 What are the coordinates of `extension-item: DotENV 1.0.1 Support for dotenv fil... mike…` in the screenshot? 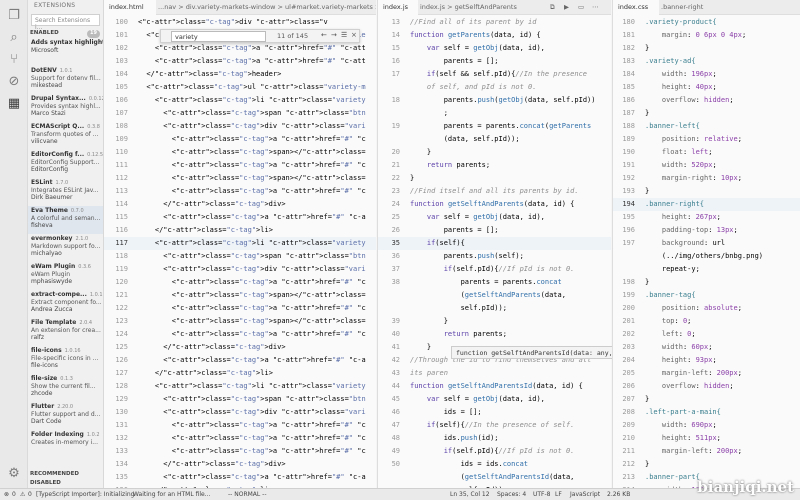 It's located at (65, 80).